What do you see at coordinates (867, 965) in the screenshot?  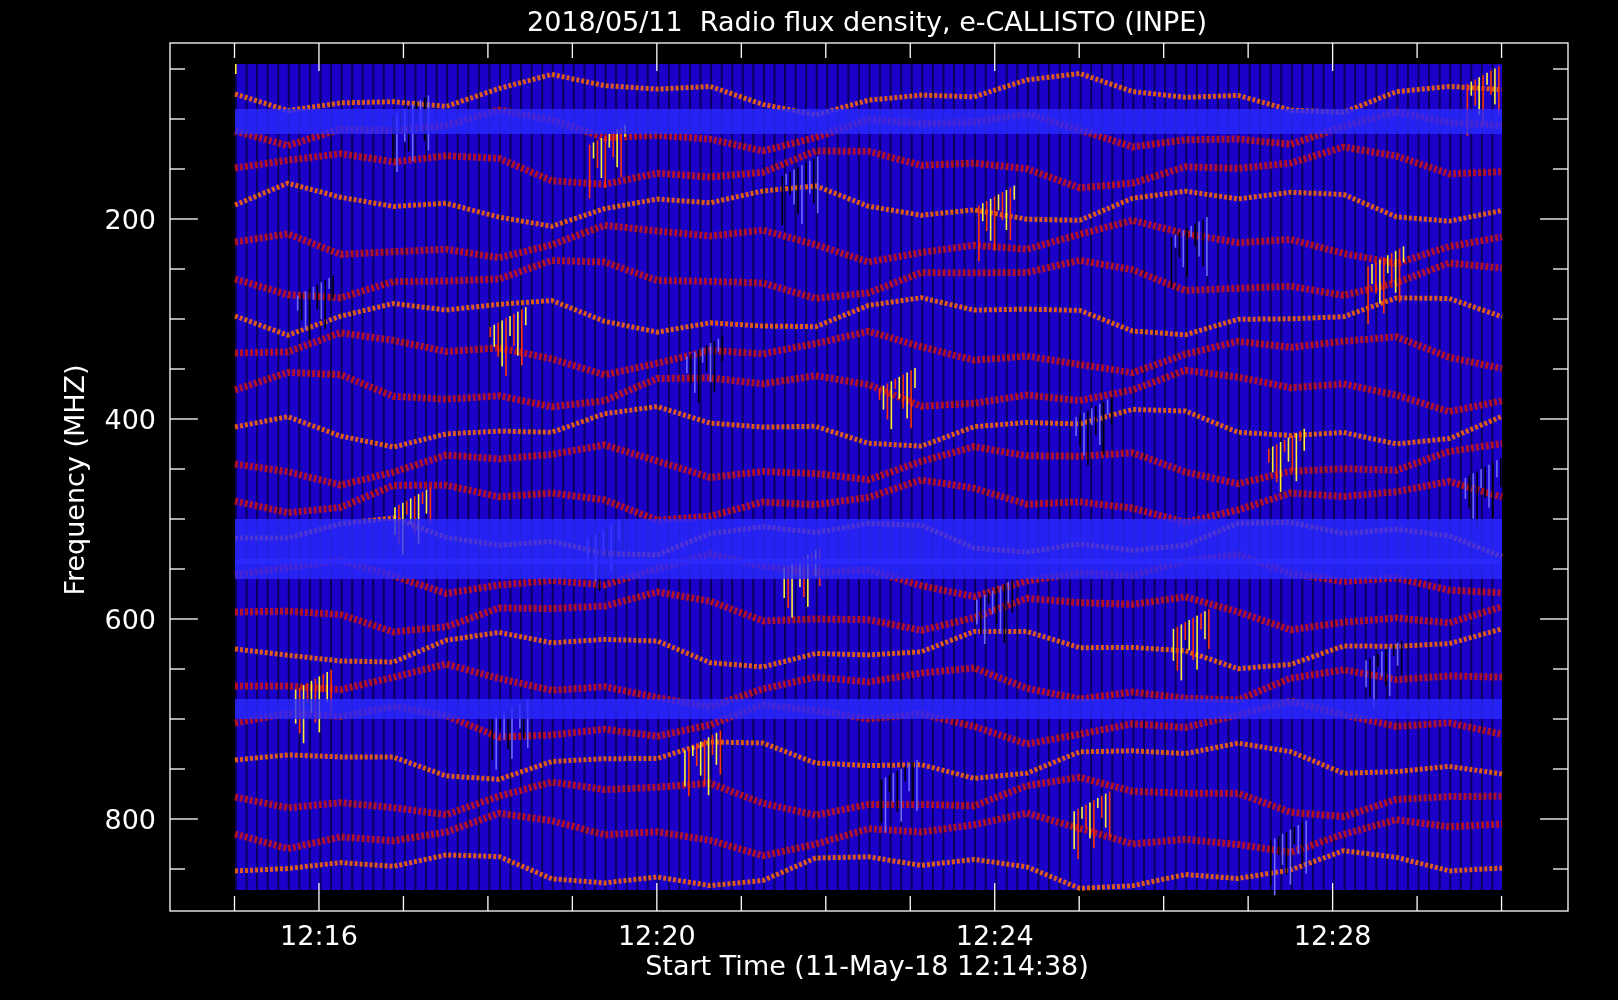 I see `x-axis-label: Start Time (11-May-18 12:14:38)` at bounding box center [867, 965].